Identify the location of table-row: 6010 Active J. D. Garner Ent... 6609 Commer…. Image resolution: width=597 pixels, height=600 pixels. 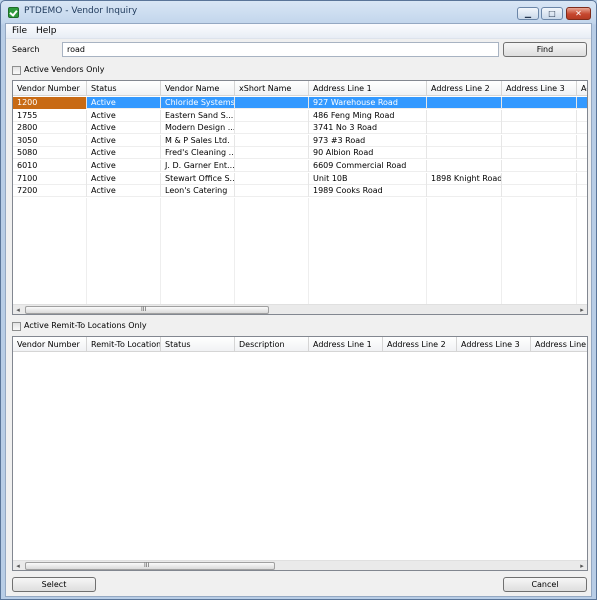
(300, 166).